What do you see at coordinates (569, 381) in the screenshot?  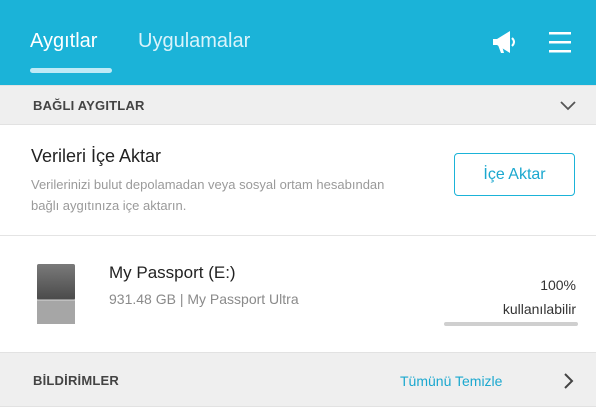 I see `chevron-right-icon` at bounding box center [569, 381].